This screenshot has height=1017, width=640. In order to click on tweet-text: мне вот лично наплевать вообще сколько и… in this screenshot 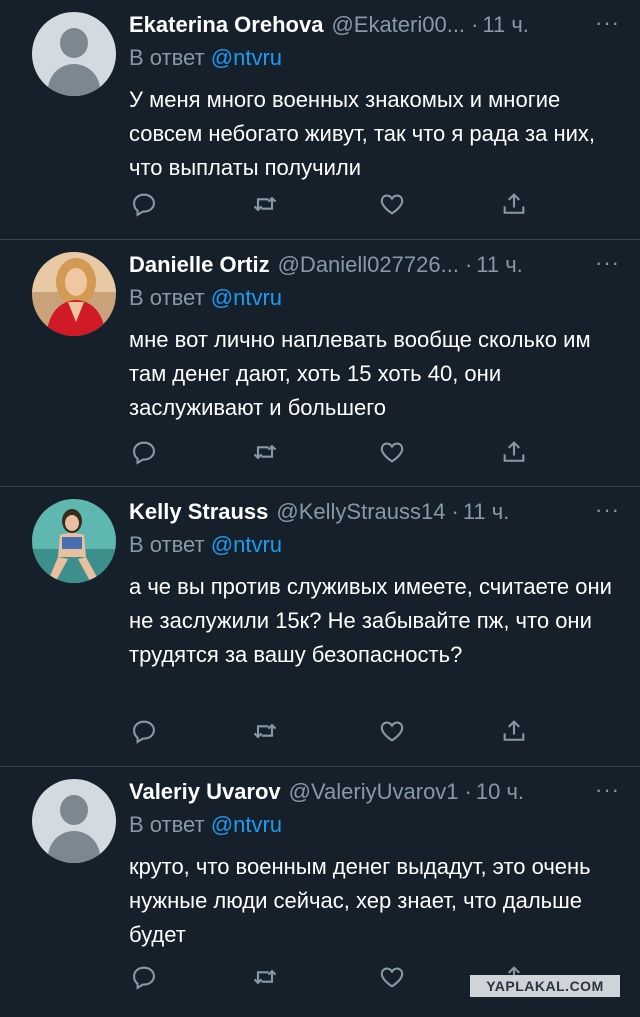, I will do `click(360, 373)`.